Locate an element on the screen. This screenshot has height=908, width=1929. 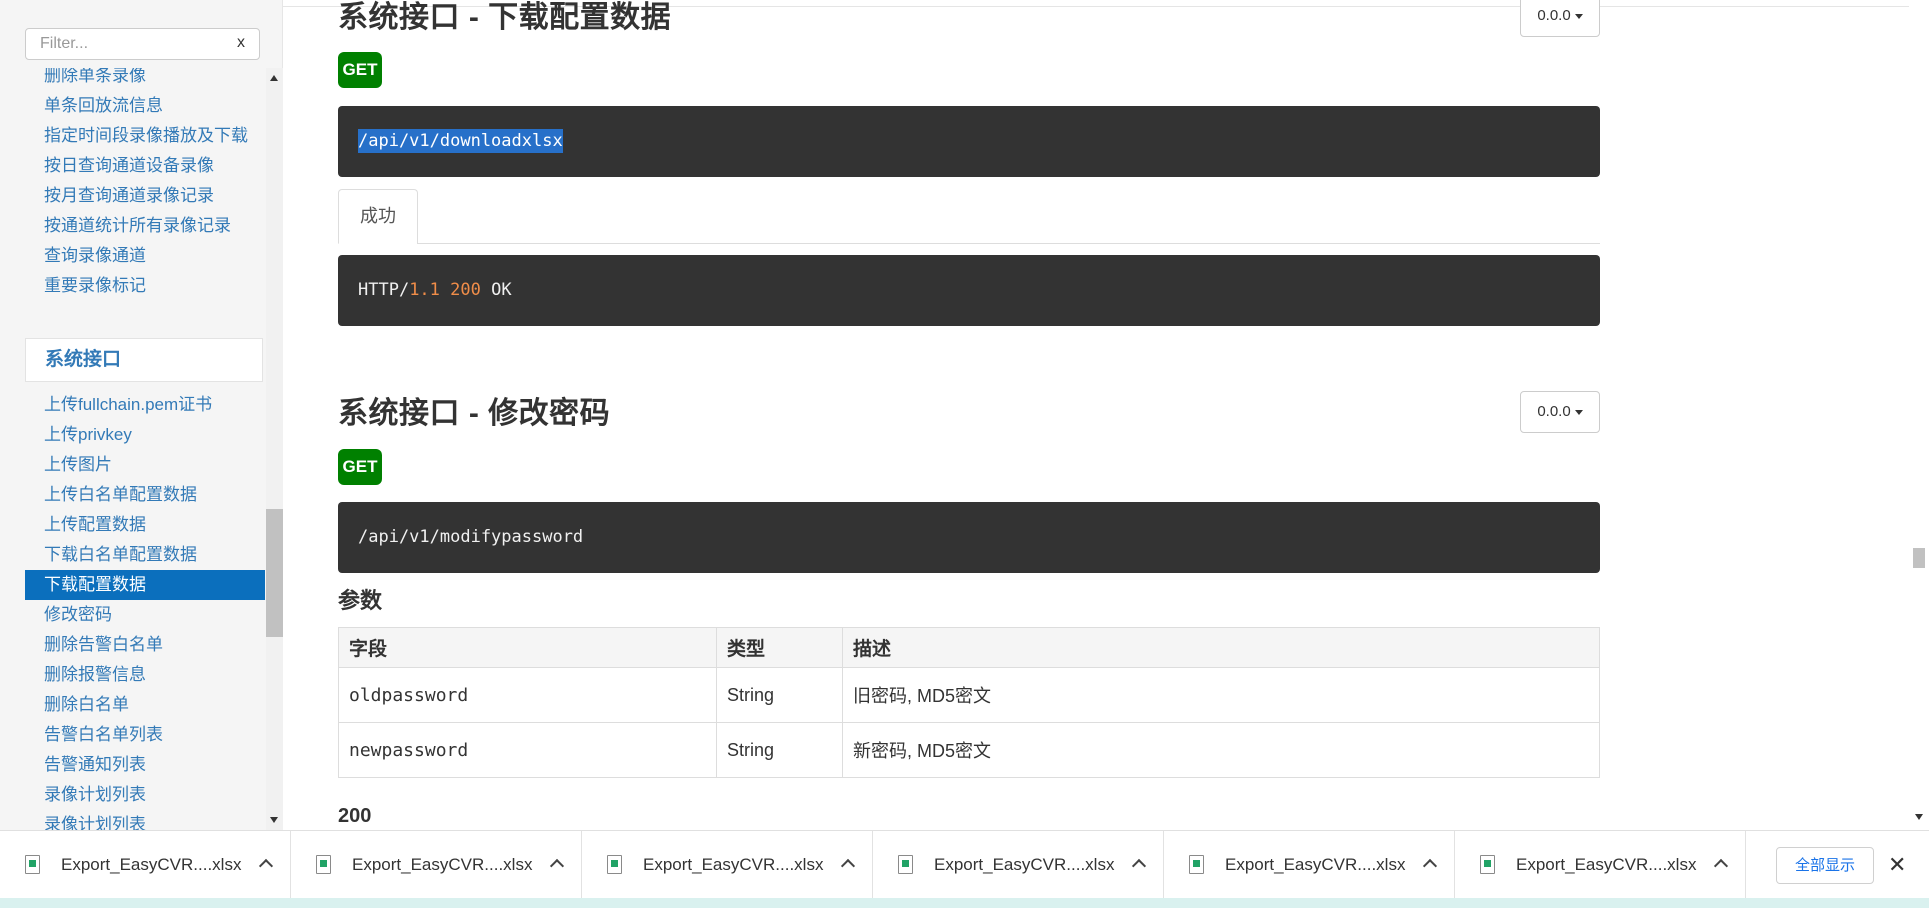
table-header-row: 字段 类型 描述 is located at coordinates (969, 647).